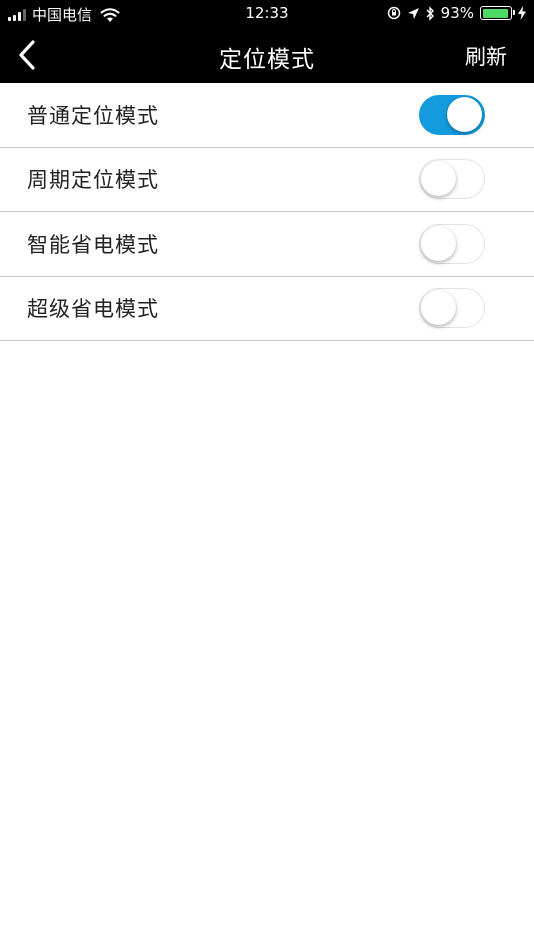 This screenshot has width=534, height=950. Describe the element at coordinates (93, 115) in the screenshot. I see `mode-label: 普通定位模式` at that location.